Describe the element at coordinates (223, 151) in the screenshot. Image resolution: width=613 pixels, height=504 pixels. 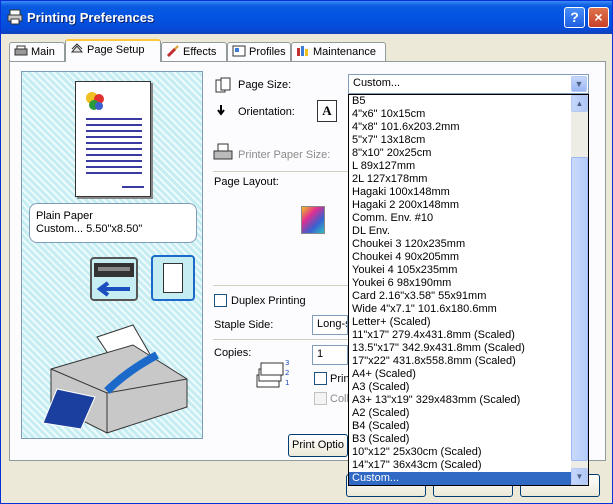
I see `printer-paper-icon` at that location.